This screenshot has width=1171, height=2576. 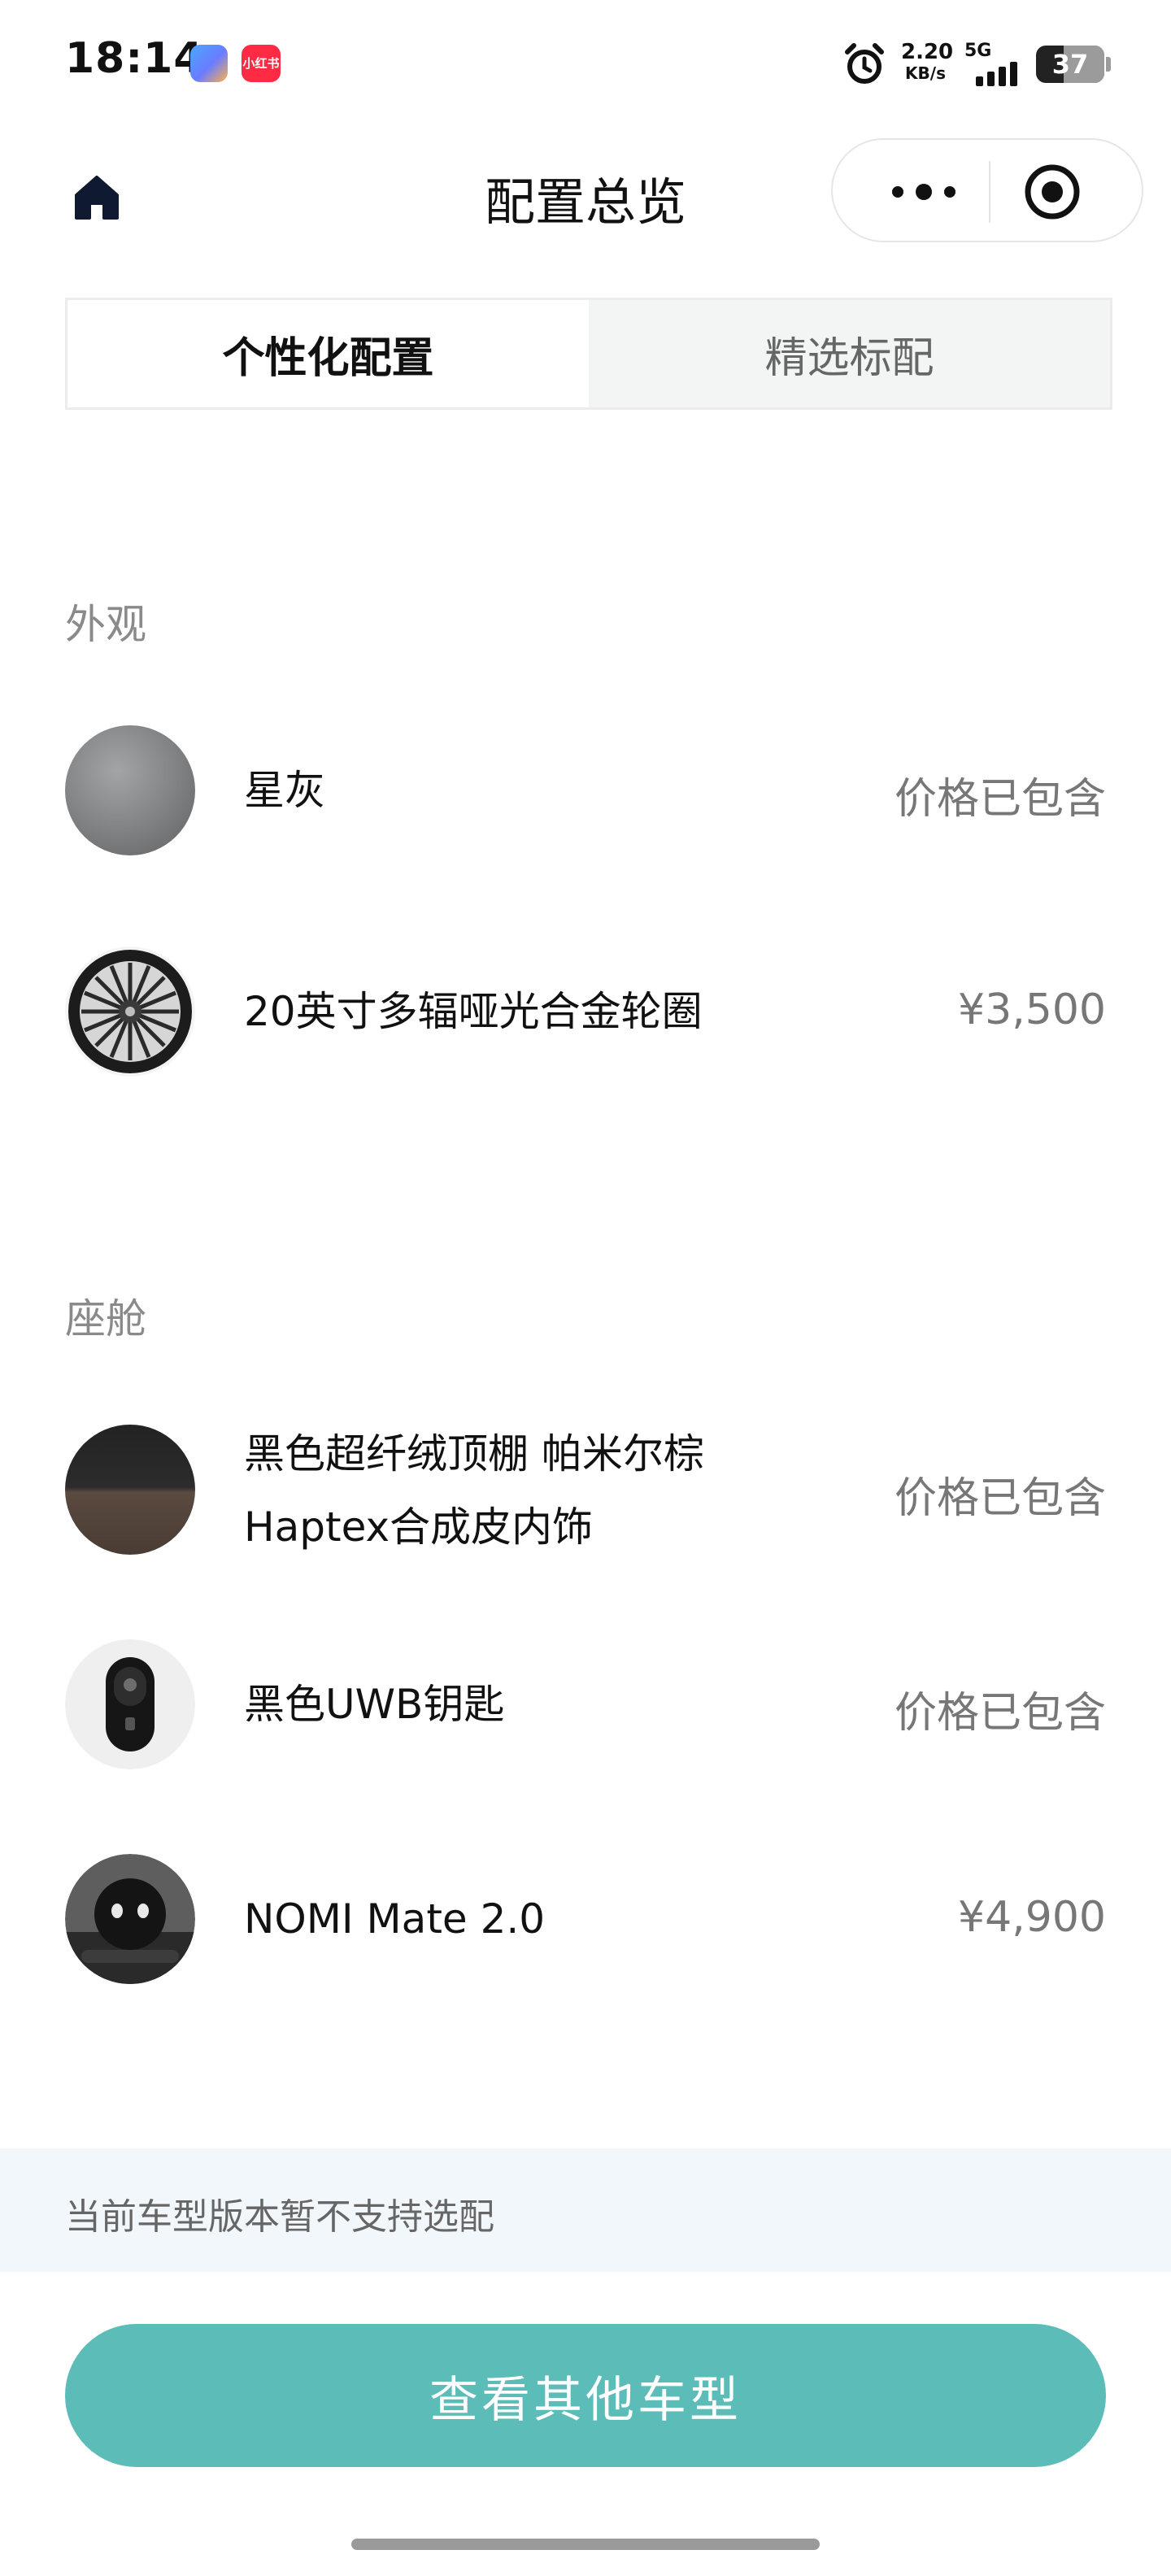 I want to click on battery-tip, so click(x=1108, y=64).